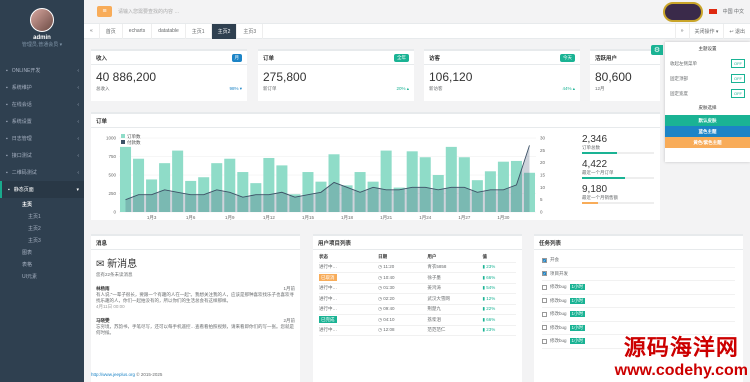 The height and width of the screenshot is (382, 750). What do you see at coordinates (42, 70) in the screenshot?
I see `nav-item-0: ▪ ONLINE开发 ‹` at bounding box center [42, 70].